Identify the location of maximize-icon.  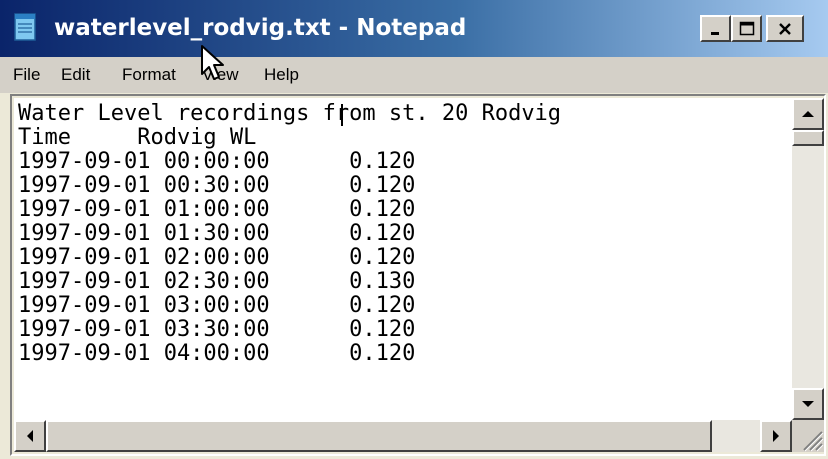
(746, 28).